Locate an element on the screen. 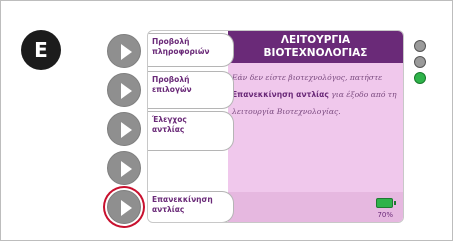 The width and height of the screenshot is (455, 243). battery-icon is located at coordinates (386, 203).